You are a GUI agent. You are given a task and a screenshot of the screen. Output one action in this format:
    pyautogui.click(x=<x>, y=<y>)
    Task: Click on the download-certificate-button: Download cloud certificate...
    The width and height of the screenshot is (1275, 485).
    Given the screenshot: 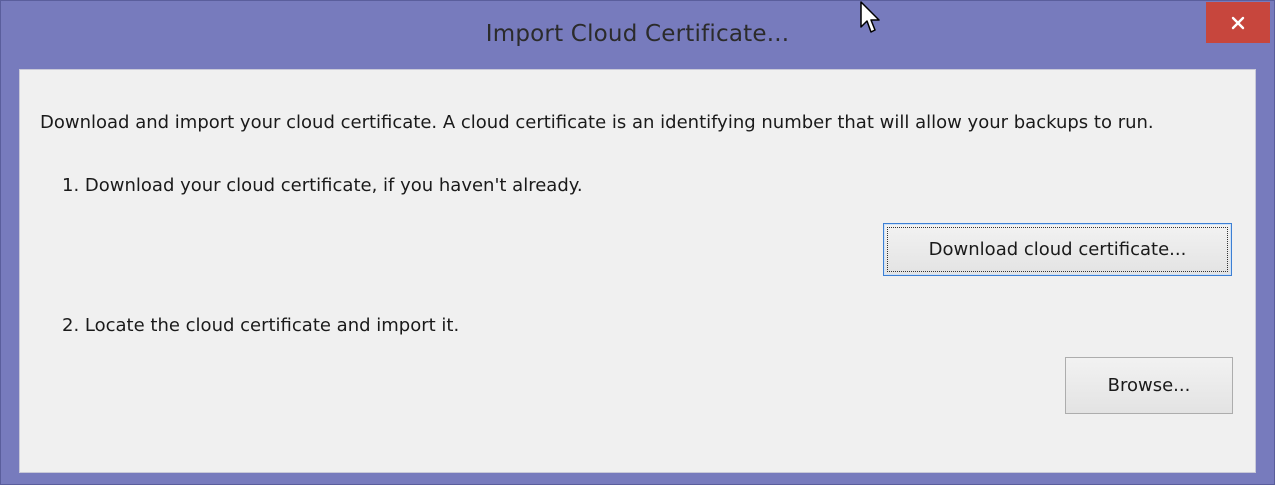 What is the action you would take?
    pyautogui.click(x=1057, y=249)
    